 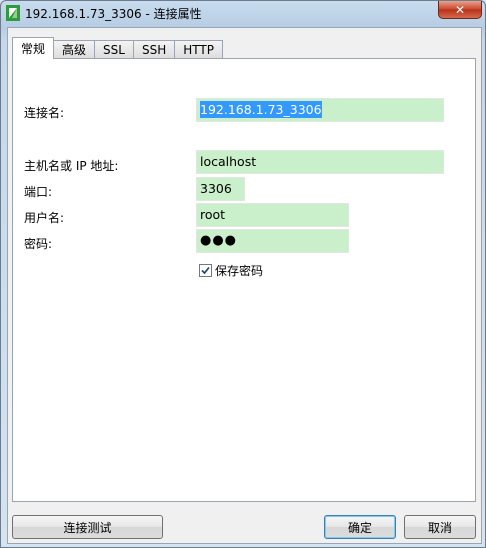 What do you see at coordinates (38, 192) in the screenshot?
I see `port-label: 端口:` at bounding box center [38, 192].